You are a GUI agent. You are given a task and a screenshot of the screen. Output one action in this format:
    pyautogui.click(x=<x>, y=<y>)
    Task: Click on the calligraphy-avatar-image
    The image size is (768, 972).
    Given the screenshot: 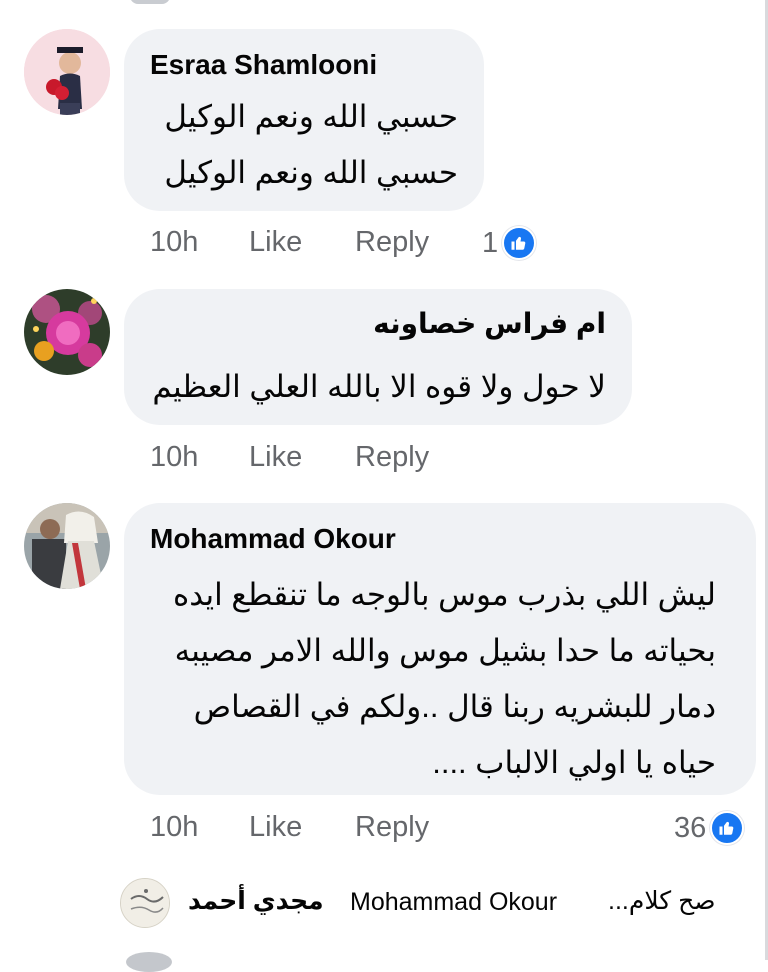 What is the action you would take?
    pyautogui.click(x=145, y=903)
    